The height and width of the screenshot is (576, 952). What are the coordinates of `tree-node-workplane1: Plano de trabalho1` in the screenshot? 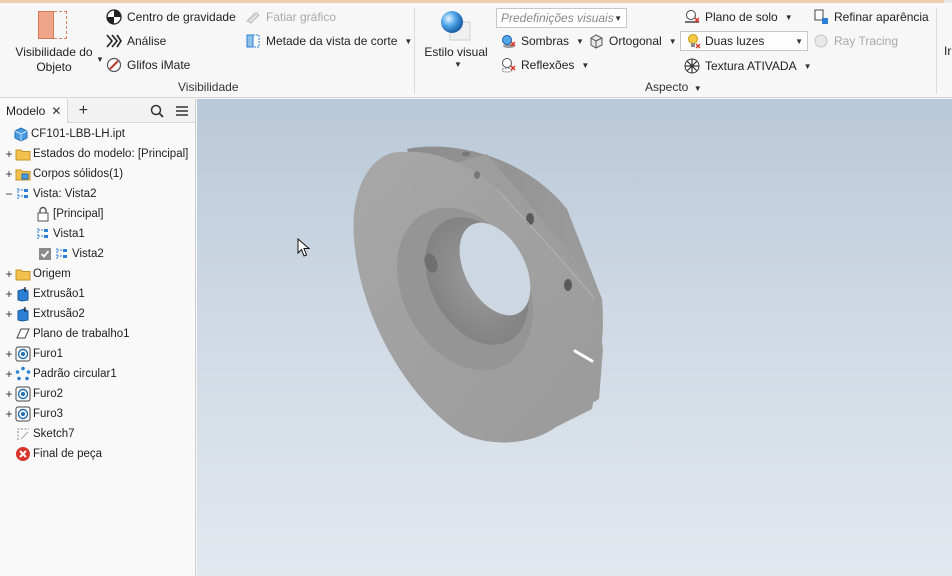 It's located at (98, 334).